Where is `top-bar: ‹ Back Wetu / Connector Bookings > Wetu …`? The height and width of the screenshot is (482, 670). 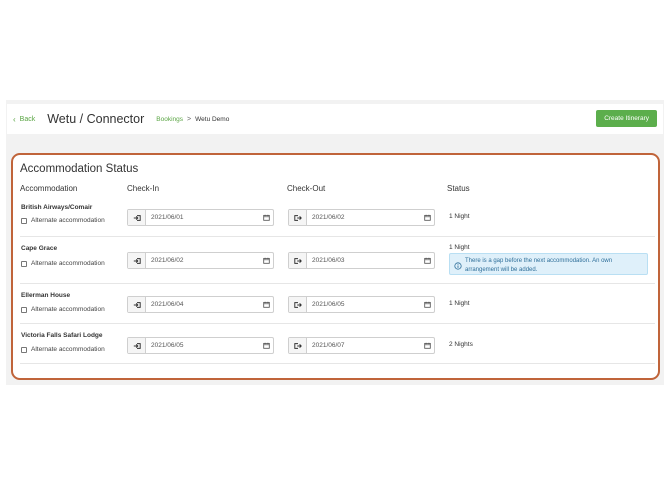
top-bar: ‹ Back Wetu / Connector Bookings > Wetu … is located at coordinates (335, 119).